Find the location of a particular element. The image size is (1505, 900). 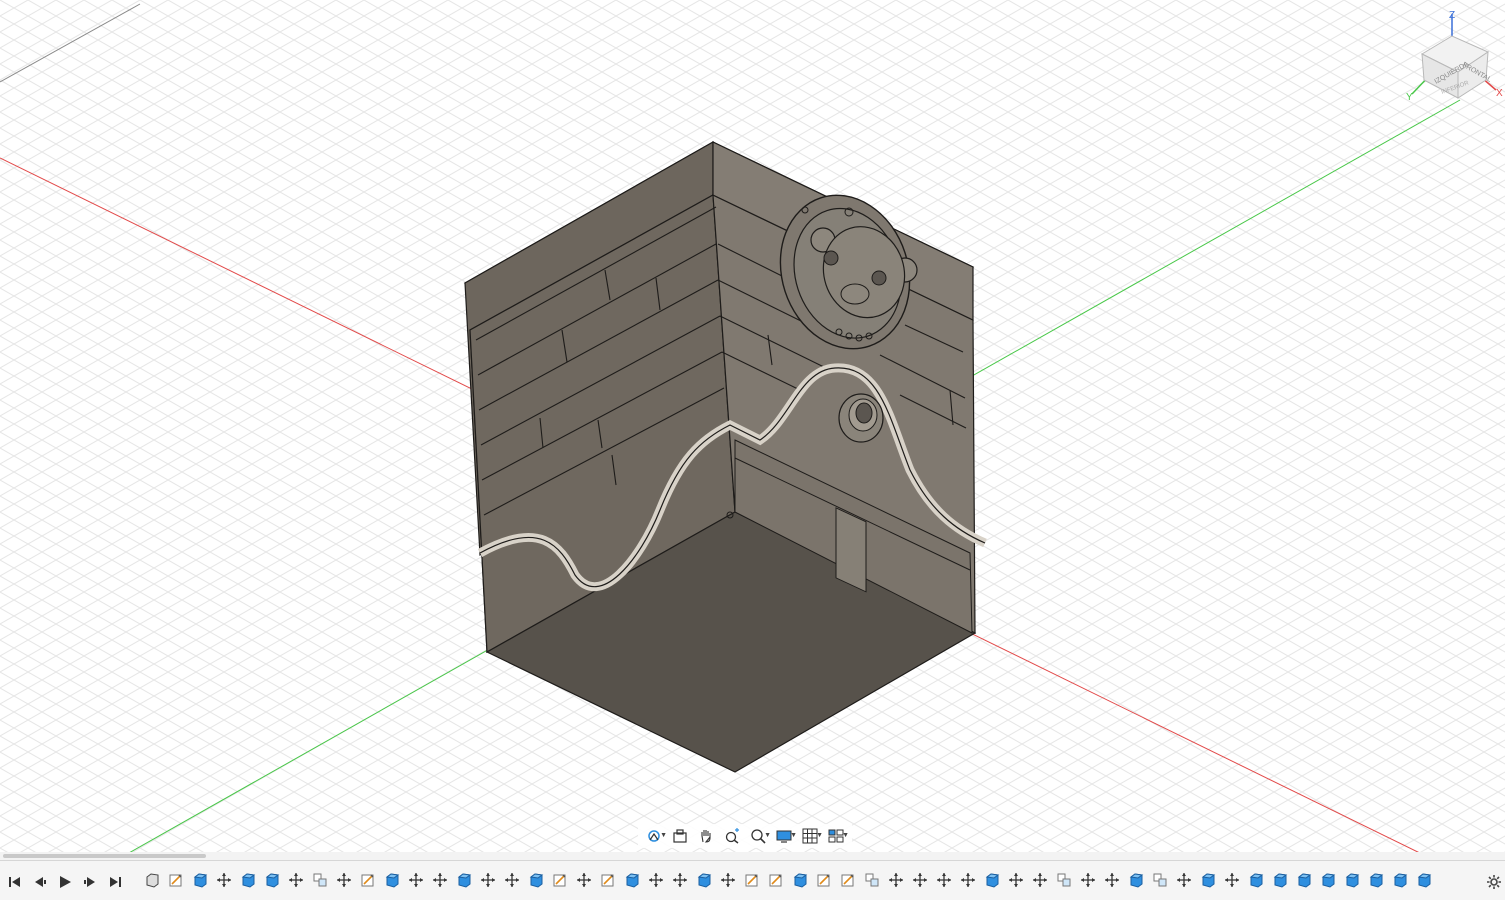

look-at-button is located at coordinates (680, 836).